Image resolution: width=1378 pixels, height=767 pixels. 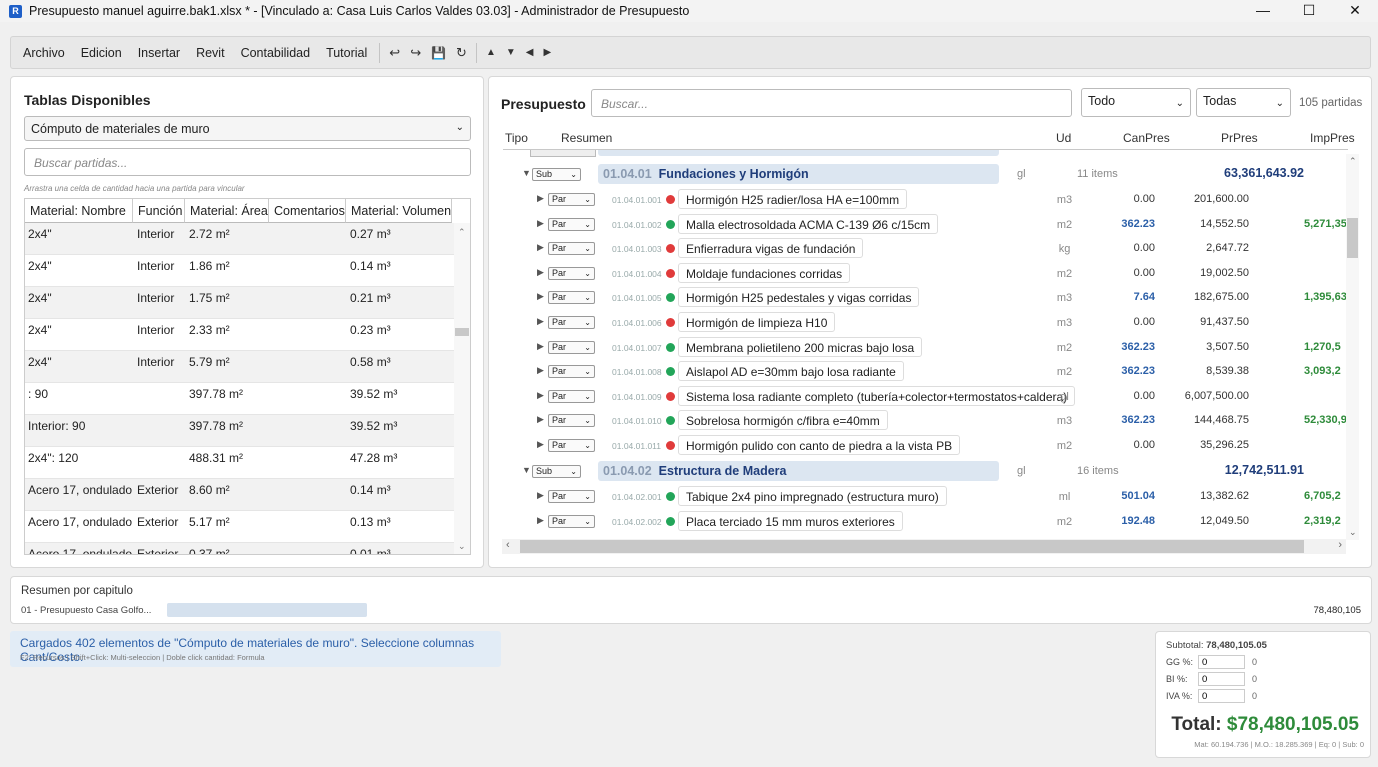 What do you see at coordinates (757, 321) in the screenshot?
I see `partida-description: Hormigón de limpieza H10` at bounding box center [757, 321].